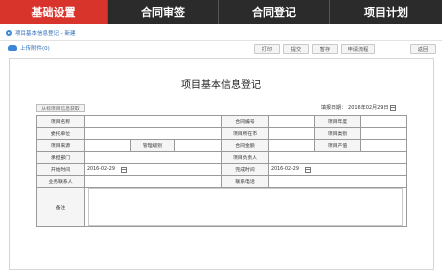  Describe the element at coordinates (245, 145) in the screenshot. I see `contract-amount-label: 合同金额` at that location.